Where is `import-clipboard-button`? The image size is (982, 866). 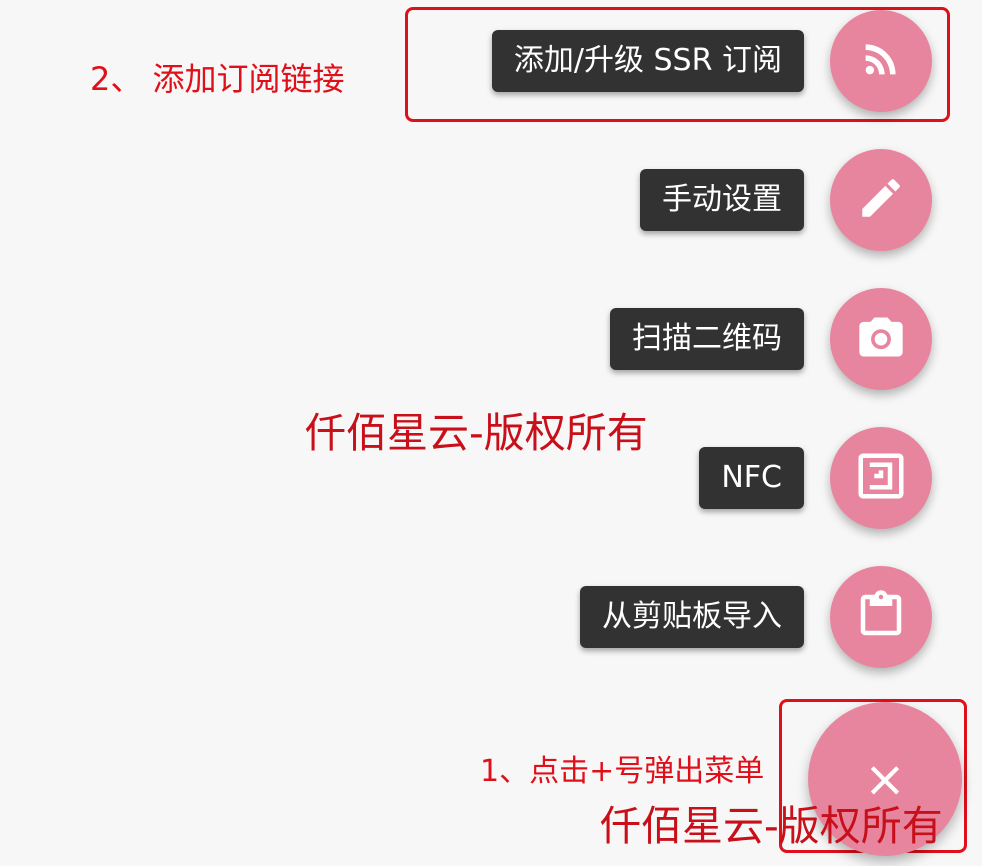
import-clipboard-button is located at coordinates (881, 617).